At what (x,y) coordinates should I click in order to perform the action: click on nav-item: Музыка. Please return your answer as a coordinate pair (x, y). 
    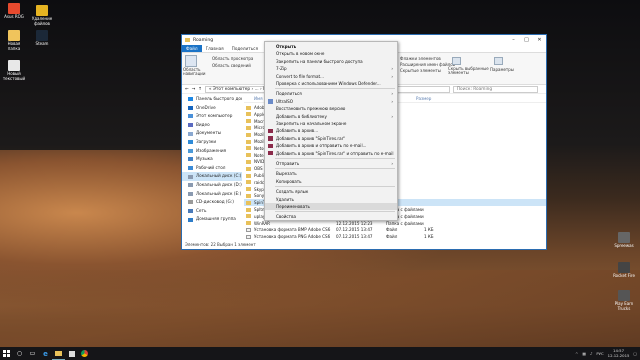
    Looking at the image, I should click on (212, 159).